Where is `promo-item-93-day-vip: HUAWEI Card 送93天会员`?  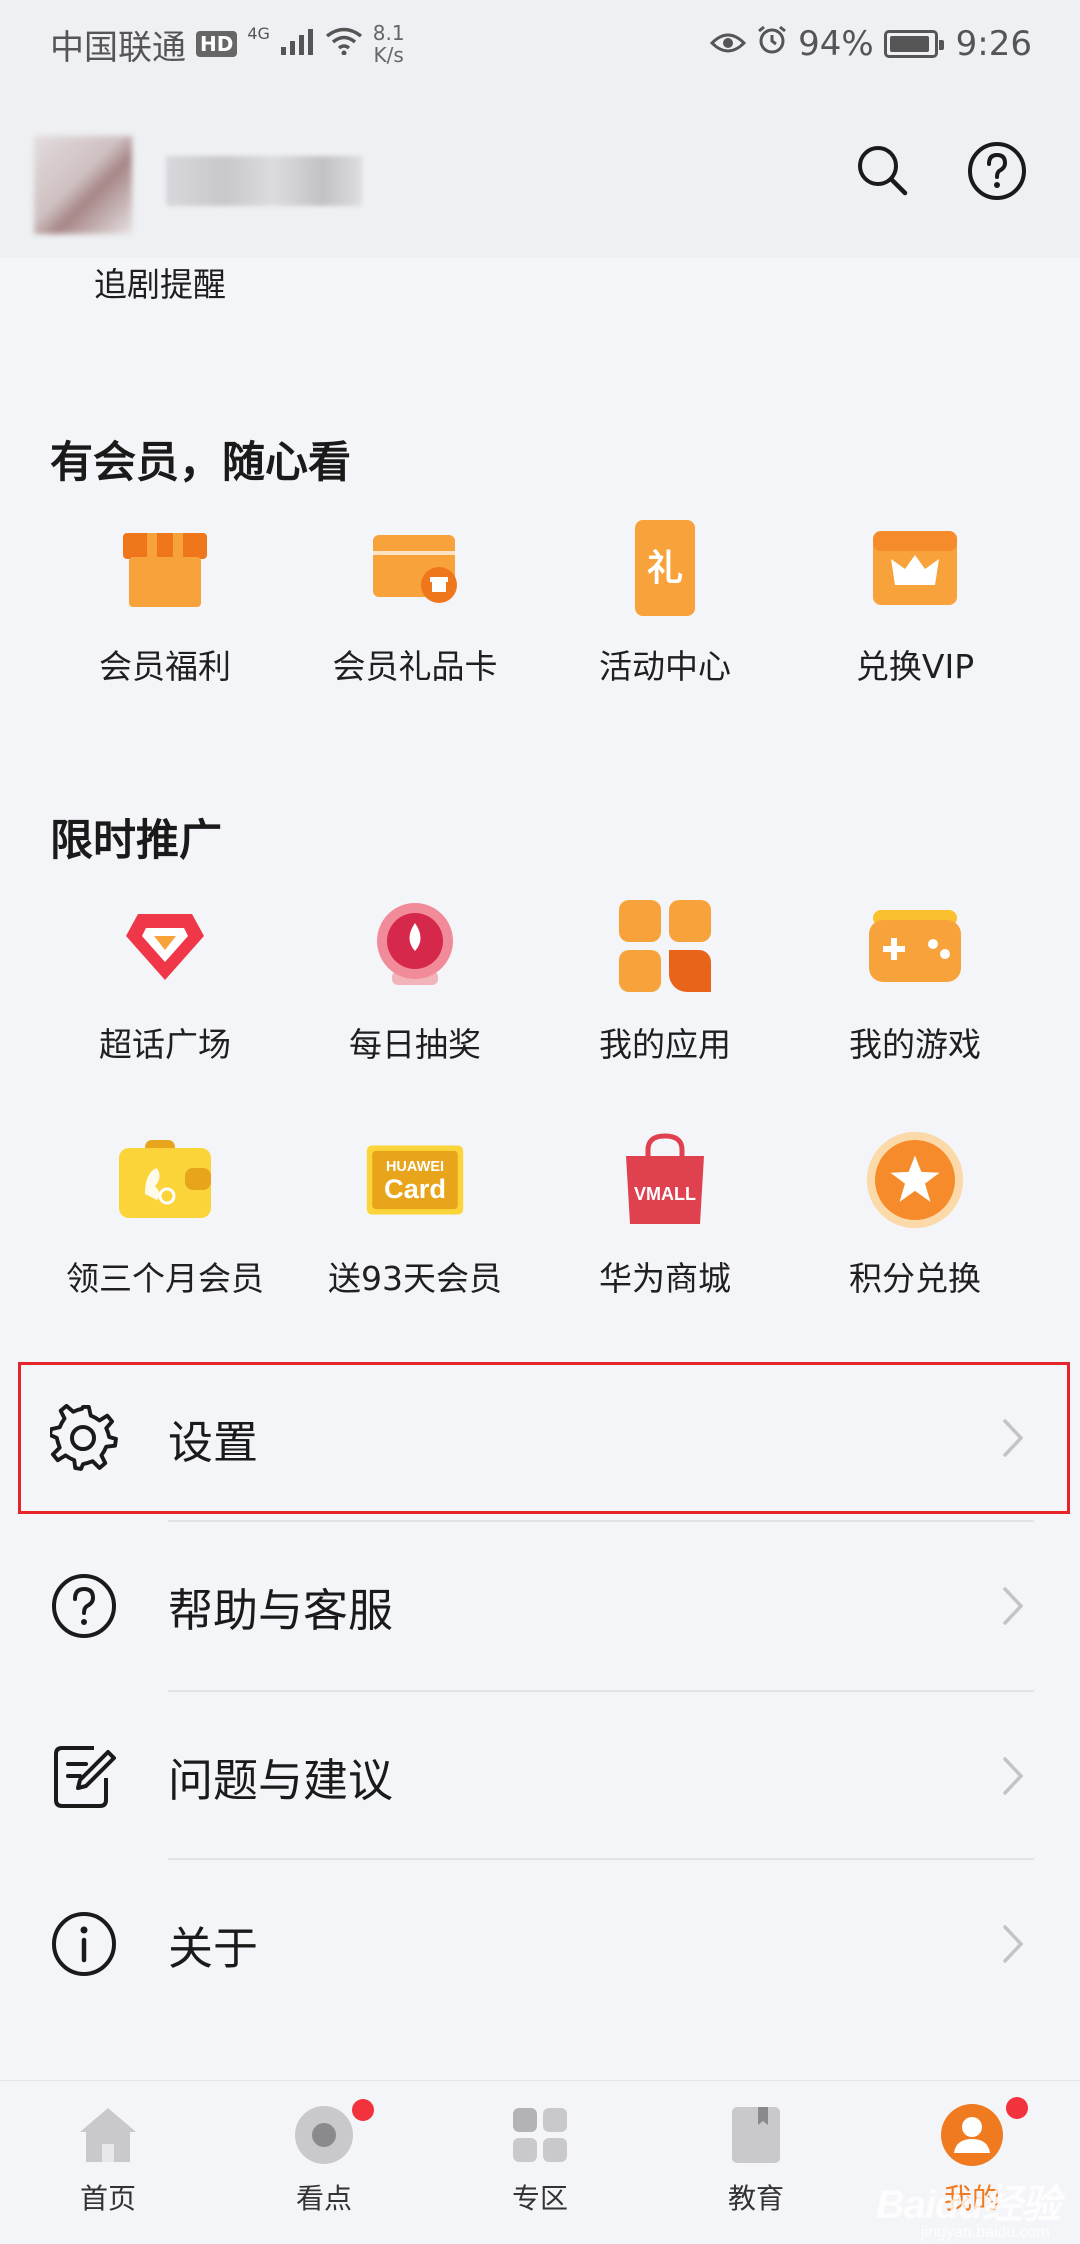
promo-item-93-day-vip: HUAWEI Card 送93天会员 is located at coordinates (415, 1215).